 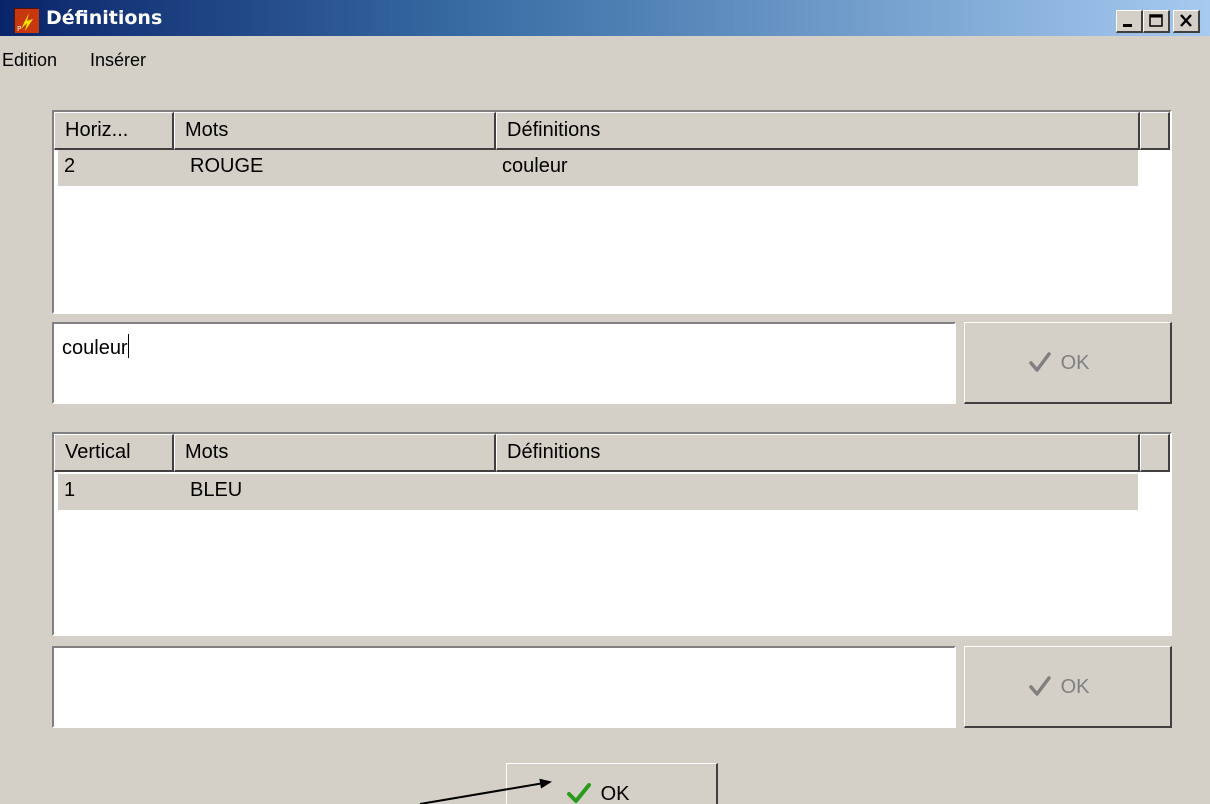 What do you see at coordinates (29, 60) in the screenshot?
I see `menu-edition: Edition` at bounding box center [29, 60].